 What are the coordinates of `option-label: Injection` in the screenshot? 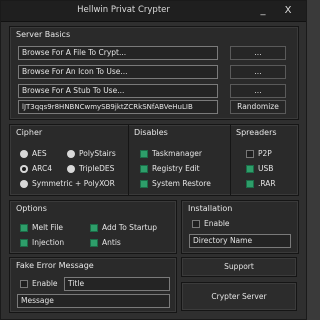 It's located at (48, 242).